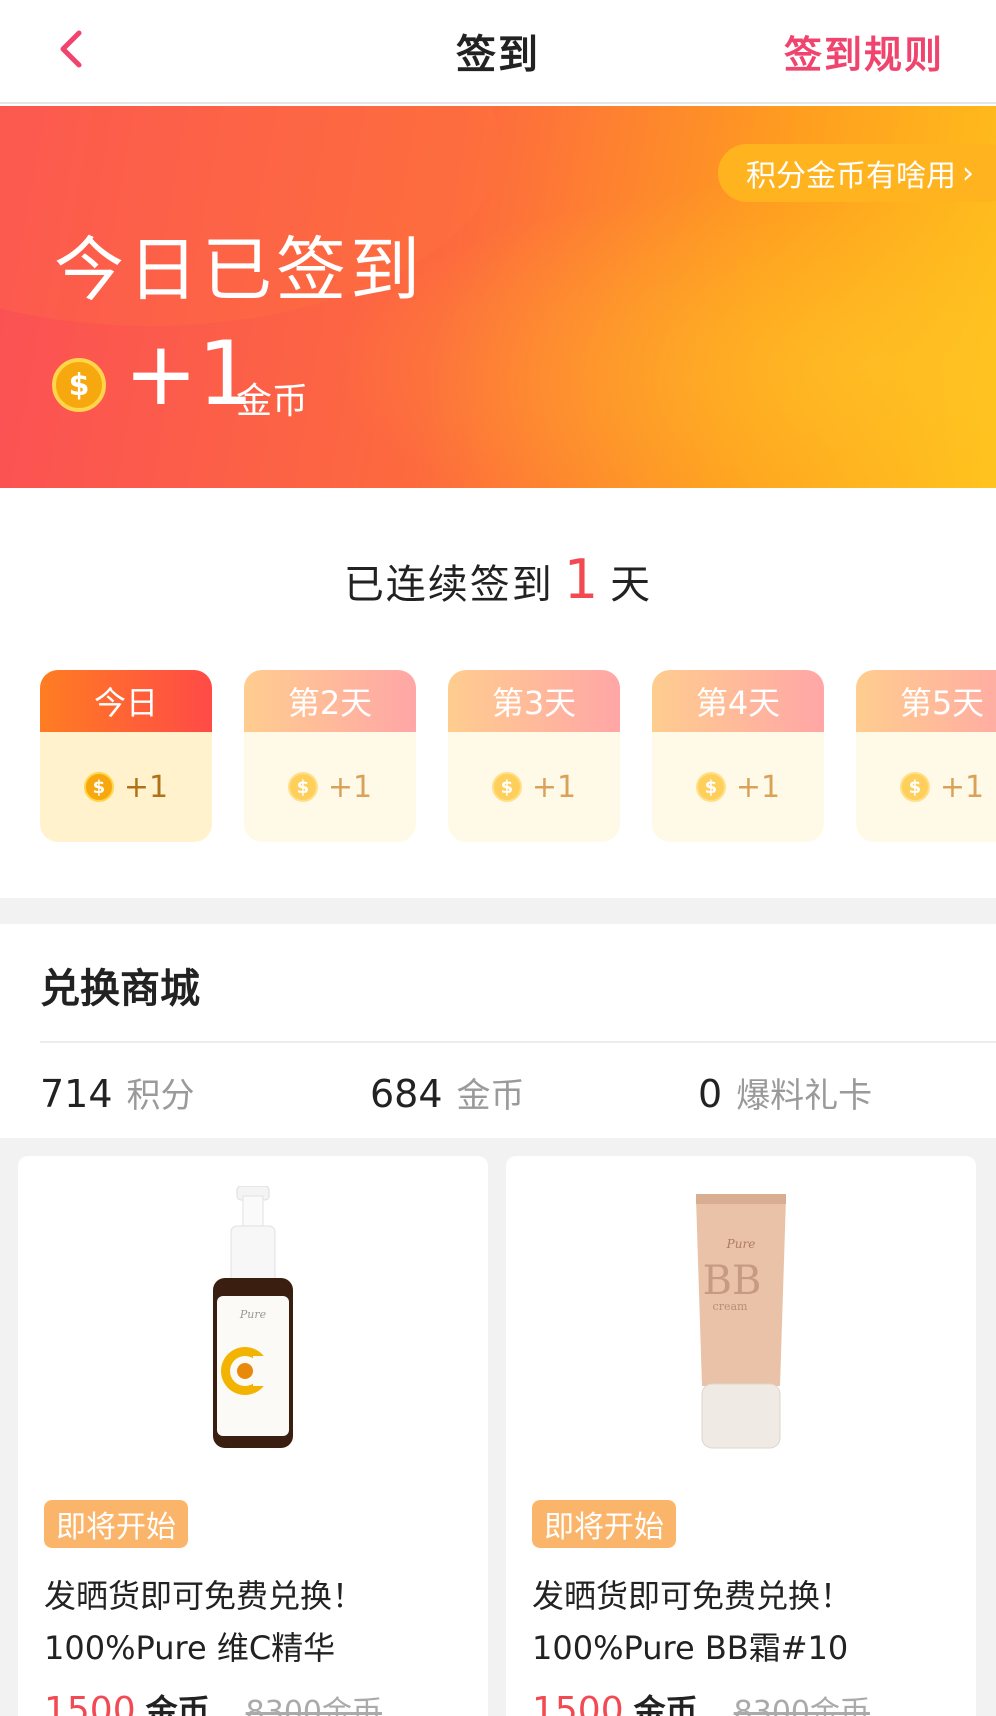 The width and height of the screenshot is (996, 1716). I want to click on stat-coins: 684 金币, so click(447, 1092).